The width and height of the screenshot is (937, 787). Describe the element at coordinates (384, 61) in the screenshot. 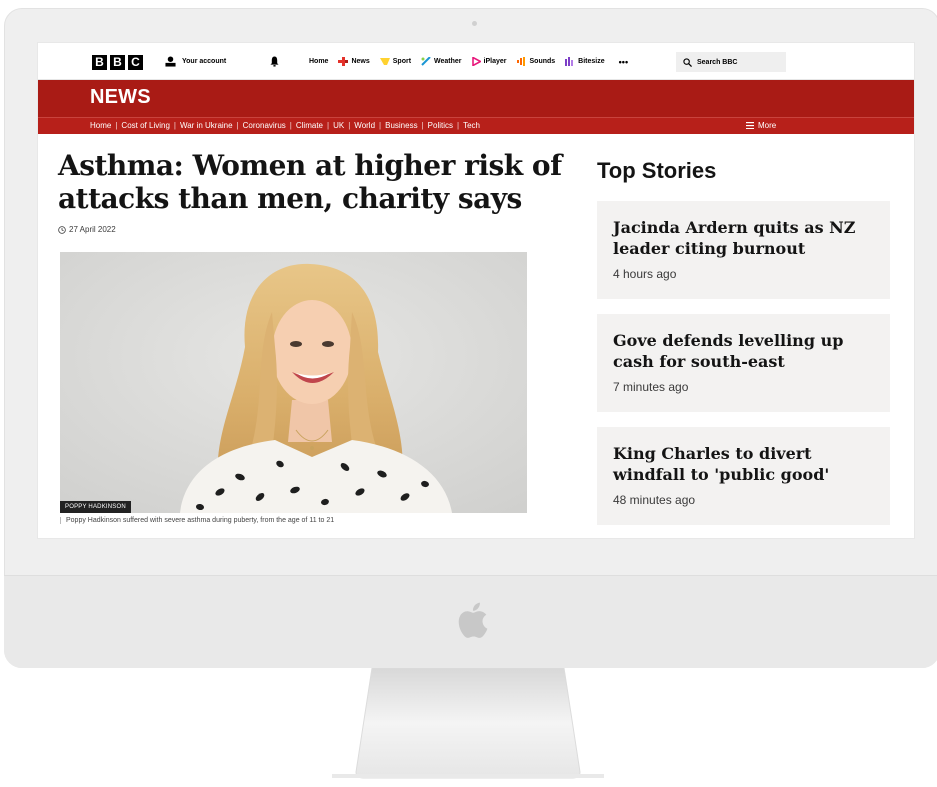

I see `sport-icon` at that location.